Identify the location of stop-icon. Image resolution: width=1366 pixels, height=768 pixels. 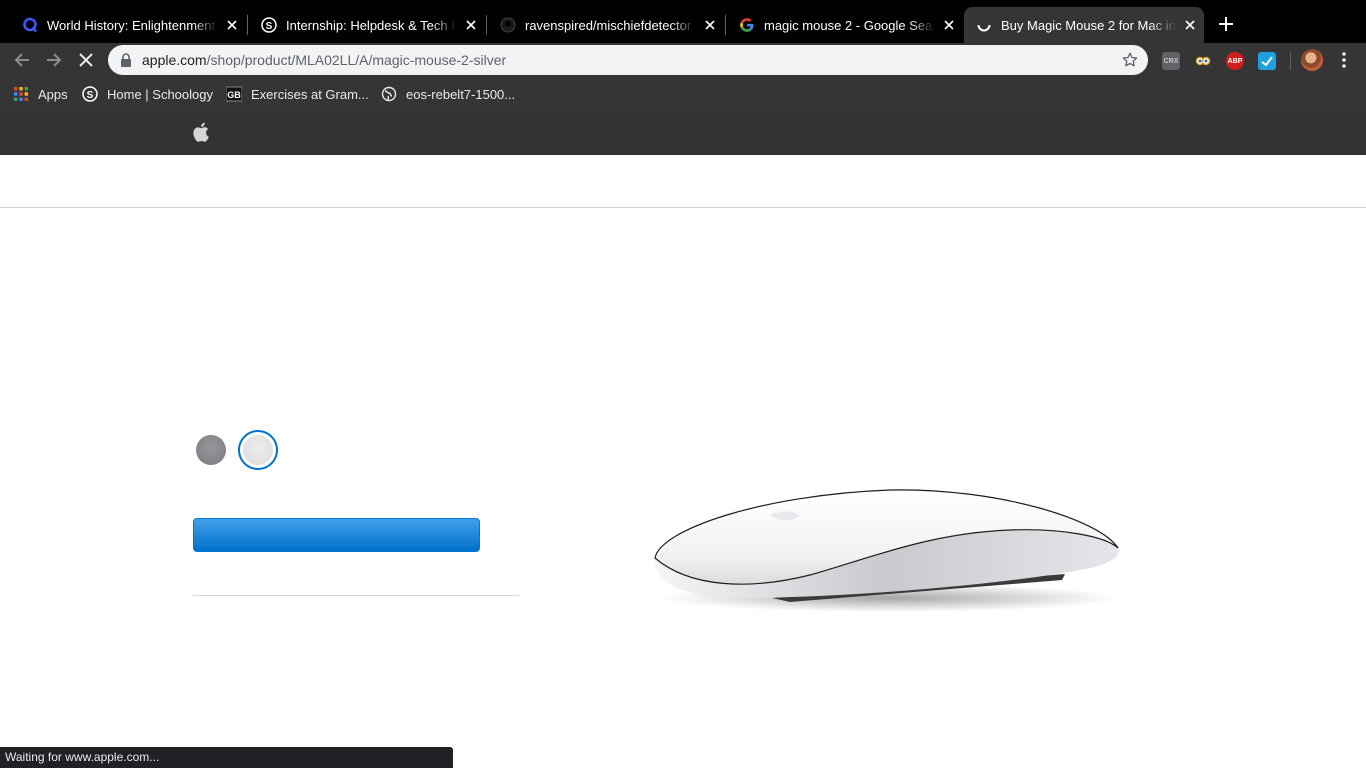
(86, 60).